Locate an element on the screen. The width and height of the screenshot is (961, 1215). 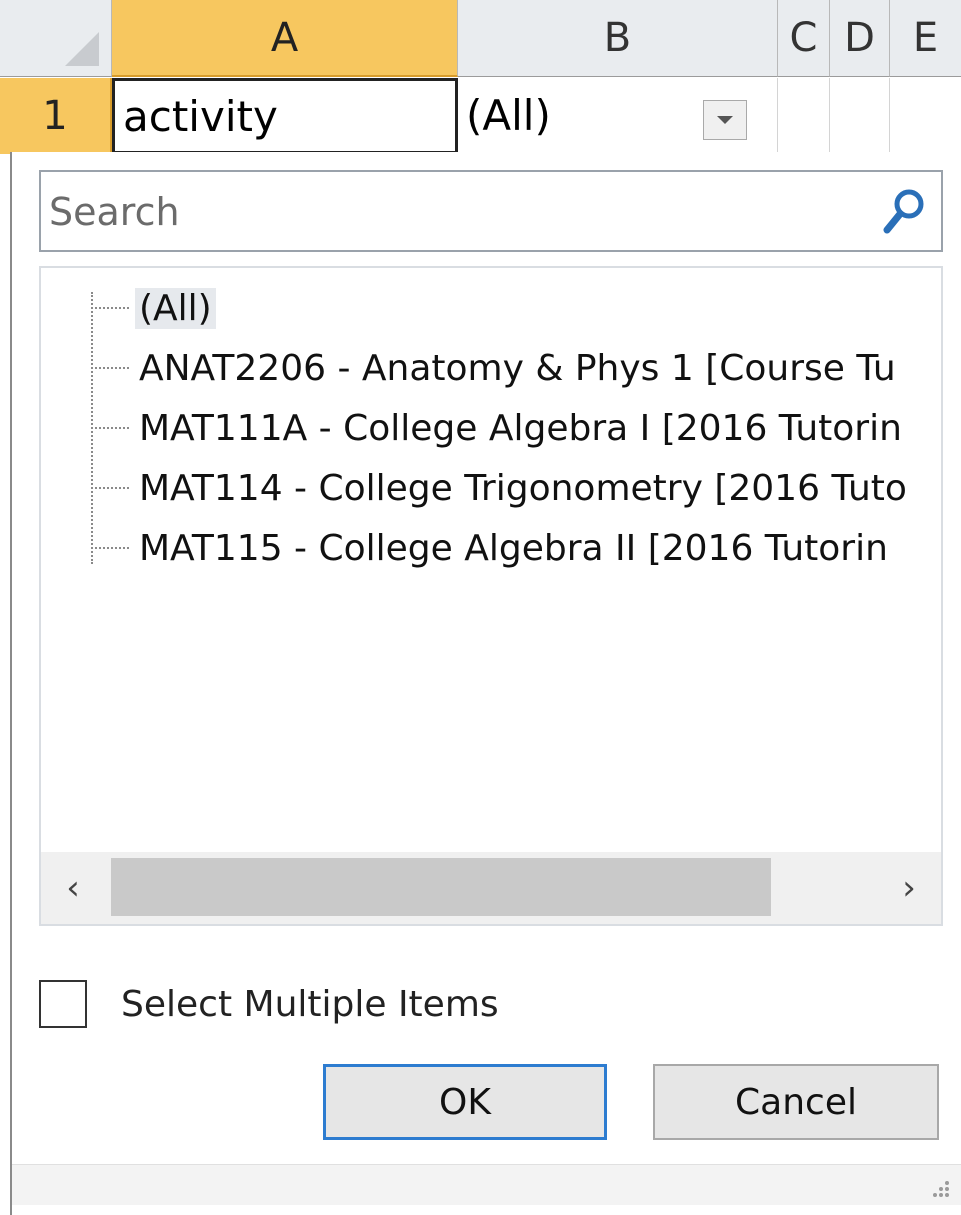
popup-resize-bar is located at coordinates (486, 1184).